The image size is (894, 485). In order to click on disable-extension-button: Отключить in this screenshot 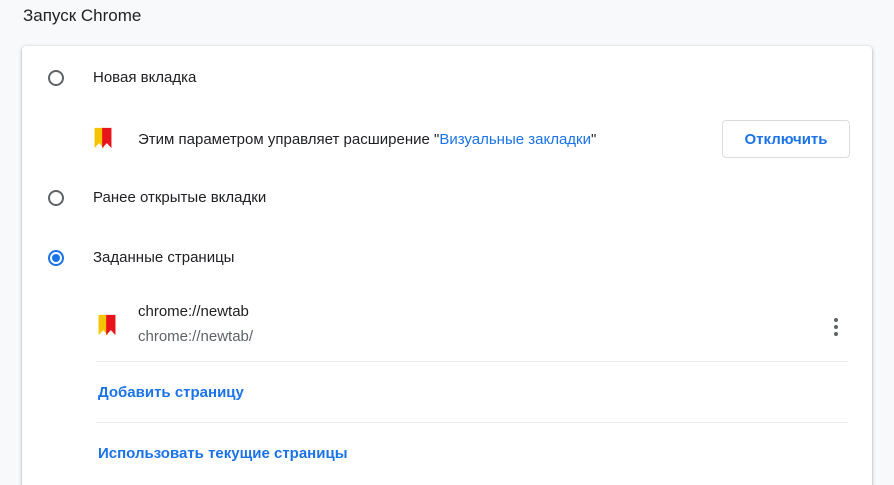, I will do `click(786, 139)`.